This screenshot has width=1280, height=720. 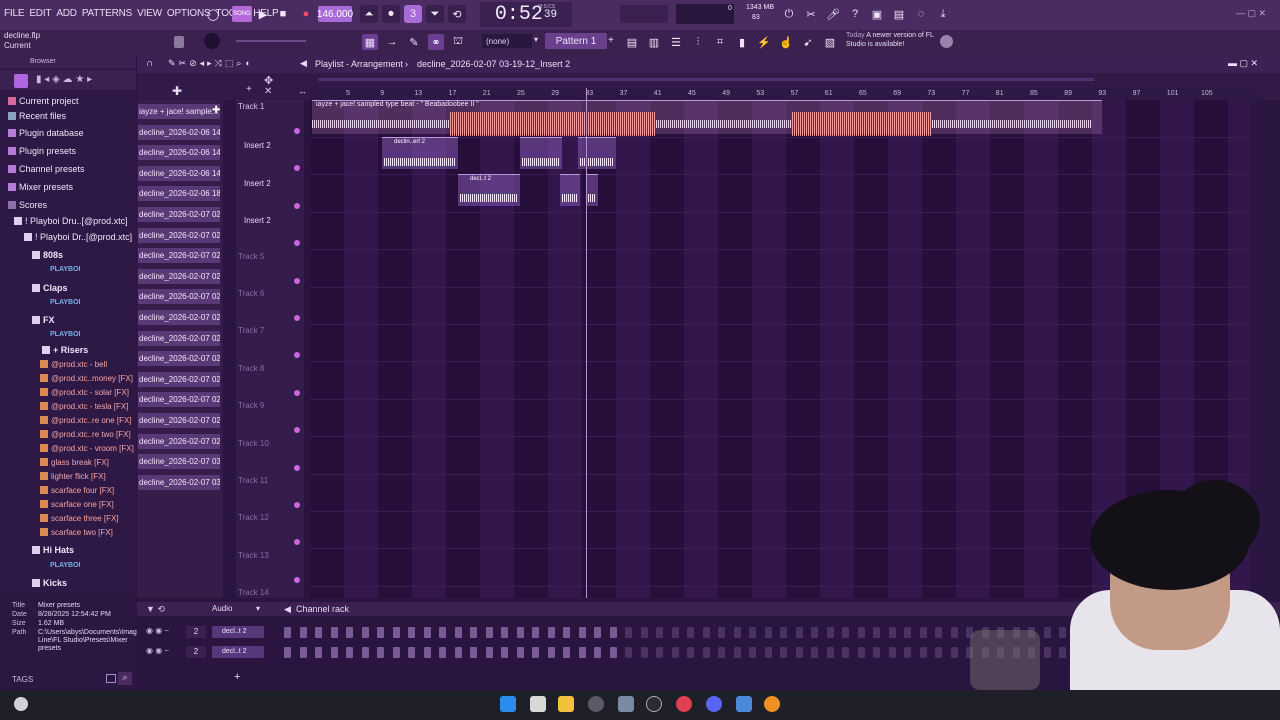 I want to click on browser-folder-item: 808s, so click(x=68, y=255).